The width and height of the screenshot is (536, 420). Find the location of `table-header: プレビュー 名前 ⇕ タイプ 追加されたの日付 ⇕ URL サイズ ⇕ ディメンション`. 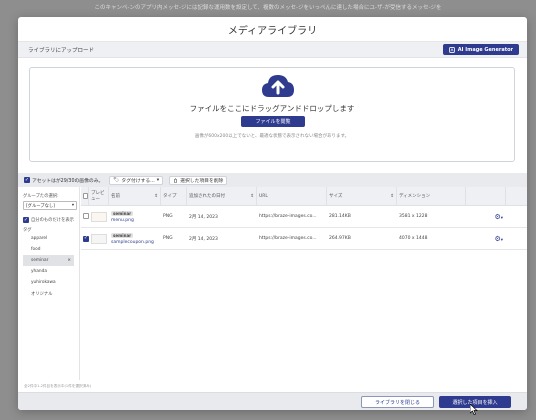

table-header: プレビュー 名前 ⇕ タイプ 追加されたの日付 ⇕ URL サイズ ⇕ ディメンション is located at coordinates (304, 196).